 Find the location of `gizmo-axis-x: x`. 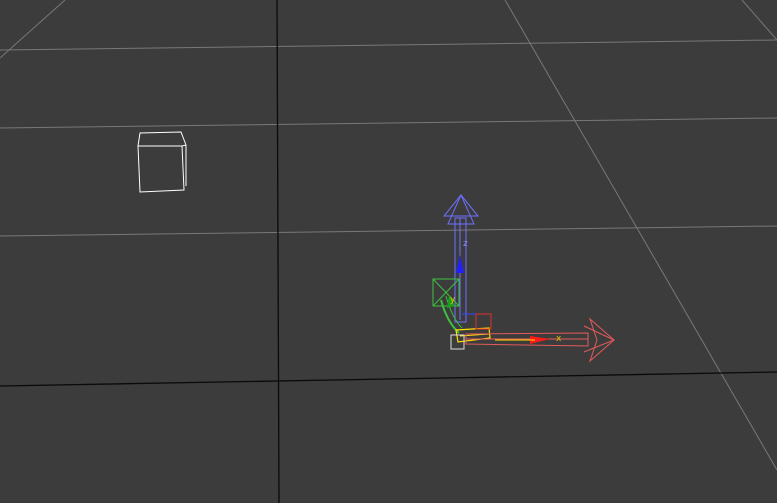

gizmo-axis-x: x is located at coordinates (540, 340).